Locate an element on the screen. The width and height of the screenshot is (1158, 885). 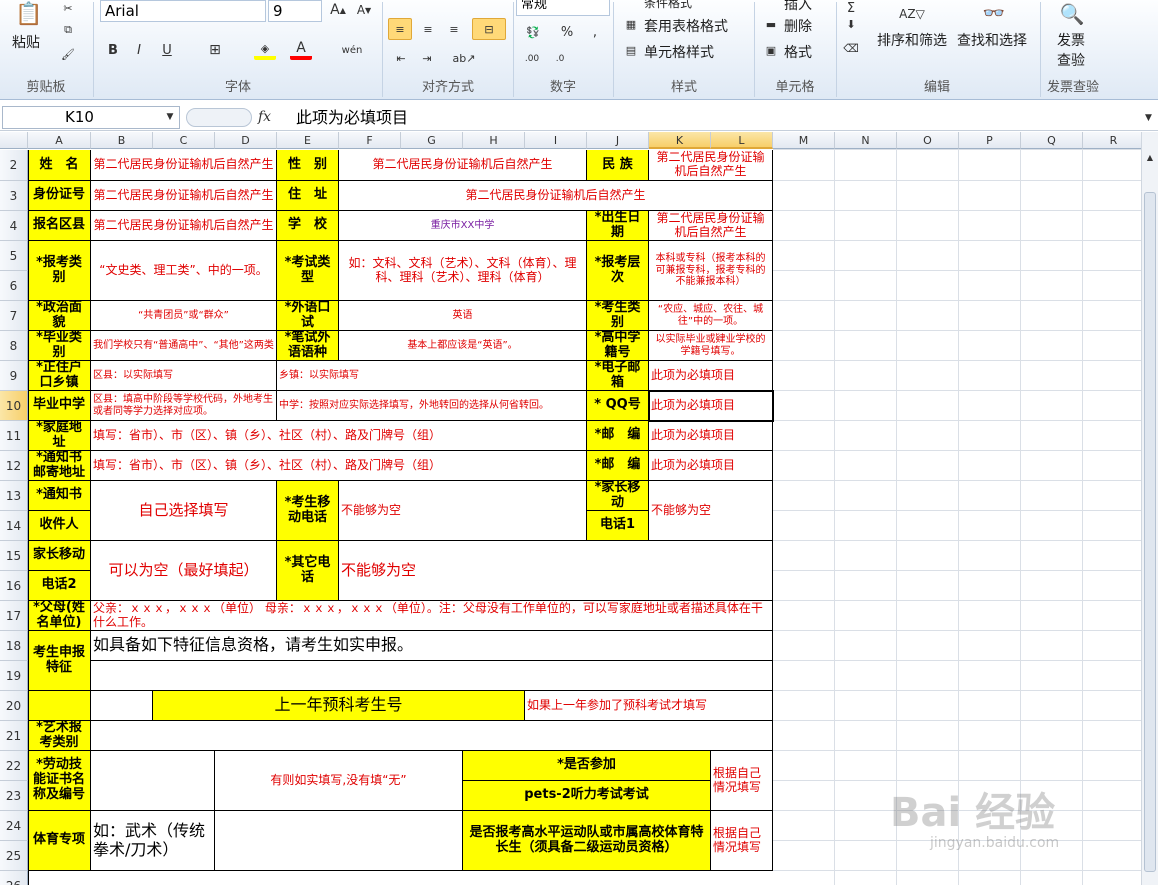
row-header-7: 7 is located at coordinates (14, 316).